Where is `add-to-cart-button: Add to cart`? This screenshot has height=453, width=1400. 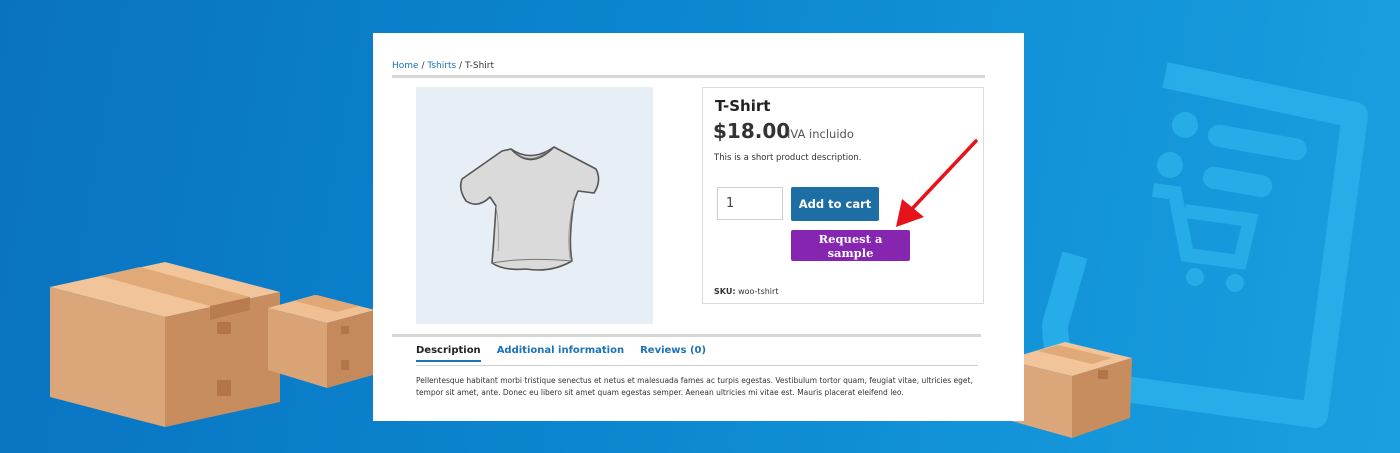 add-to-cart-button: Add to cart is located at coordinates (835, 204).